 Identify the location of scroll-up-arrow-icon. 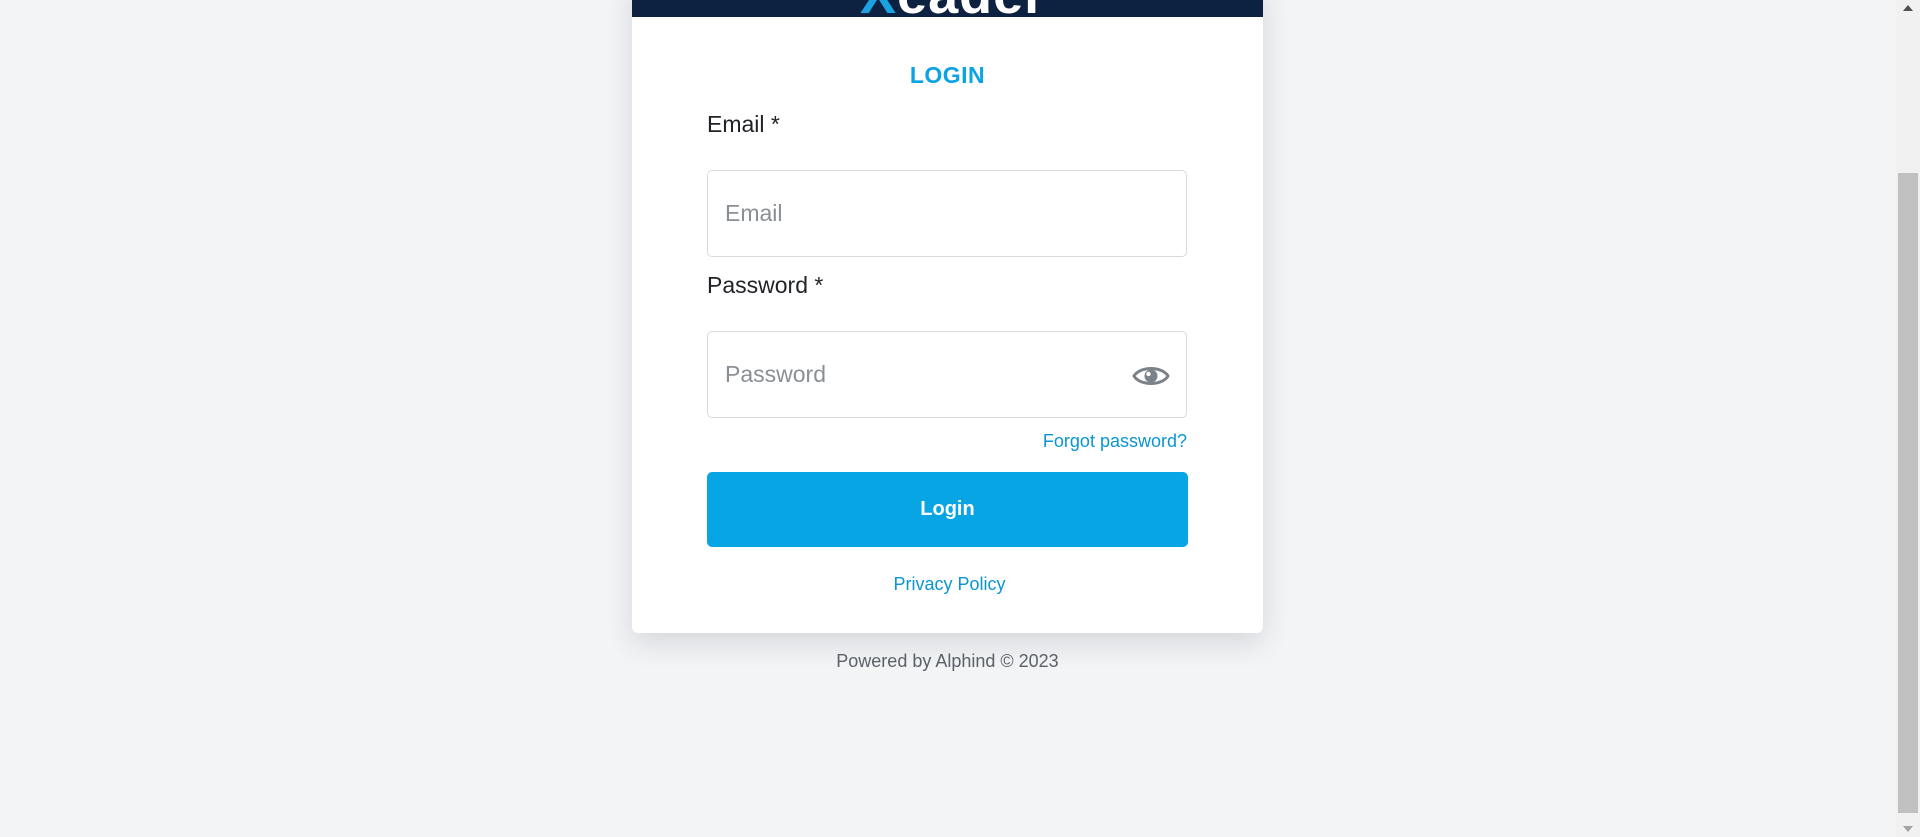
(1908, 8).